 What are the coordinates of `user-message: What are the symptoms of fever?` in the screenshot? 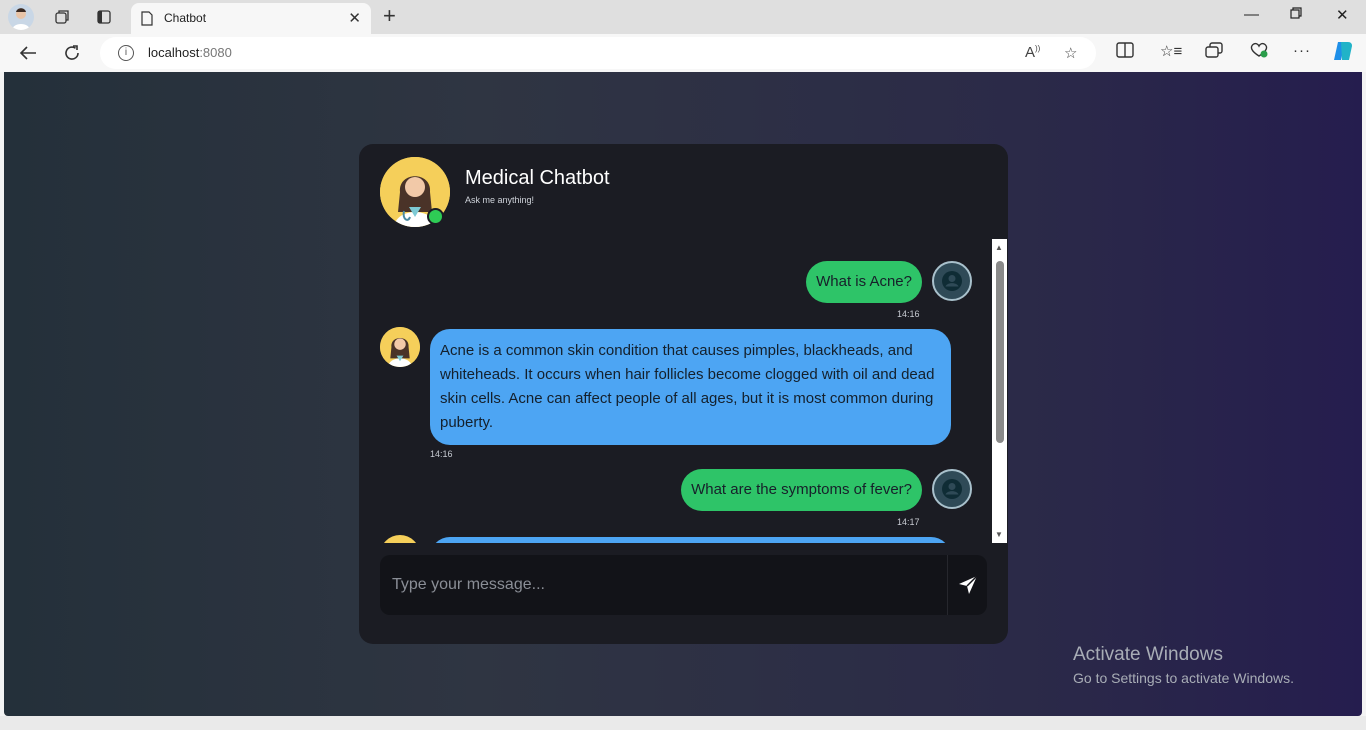 It's located at (801, 490).